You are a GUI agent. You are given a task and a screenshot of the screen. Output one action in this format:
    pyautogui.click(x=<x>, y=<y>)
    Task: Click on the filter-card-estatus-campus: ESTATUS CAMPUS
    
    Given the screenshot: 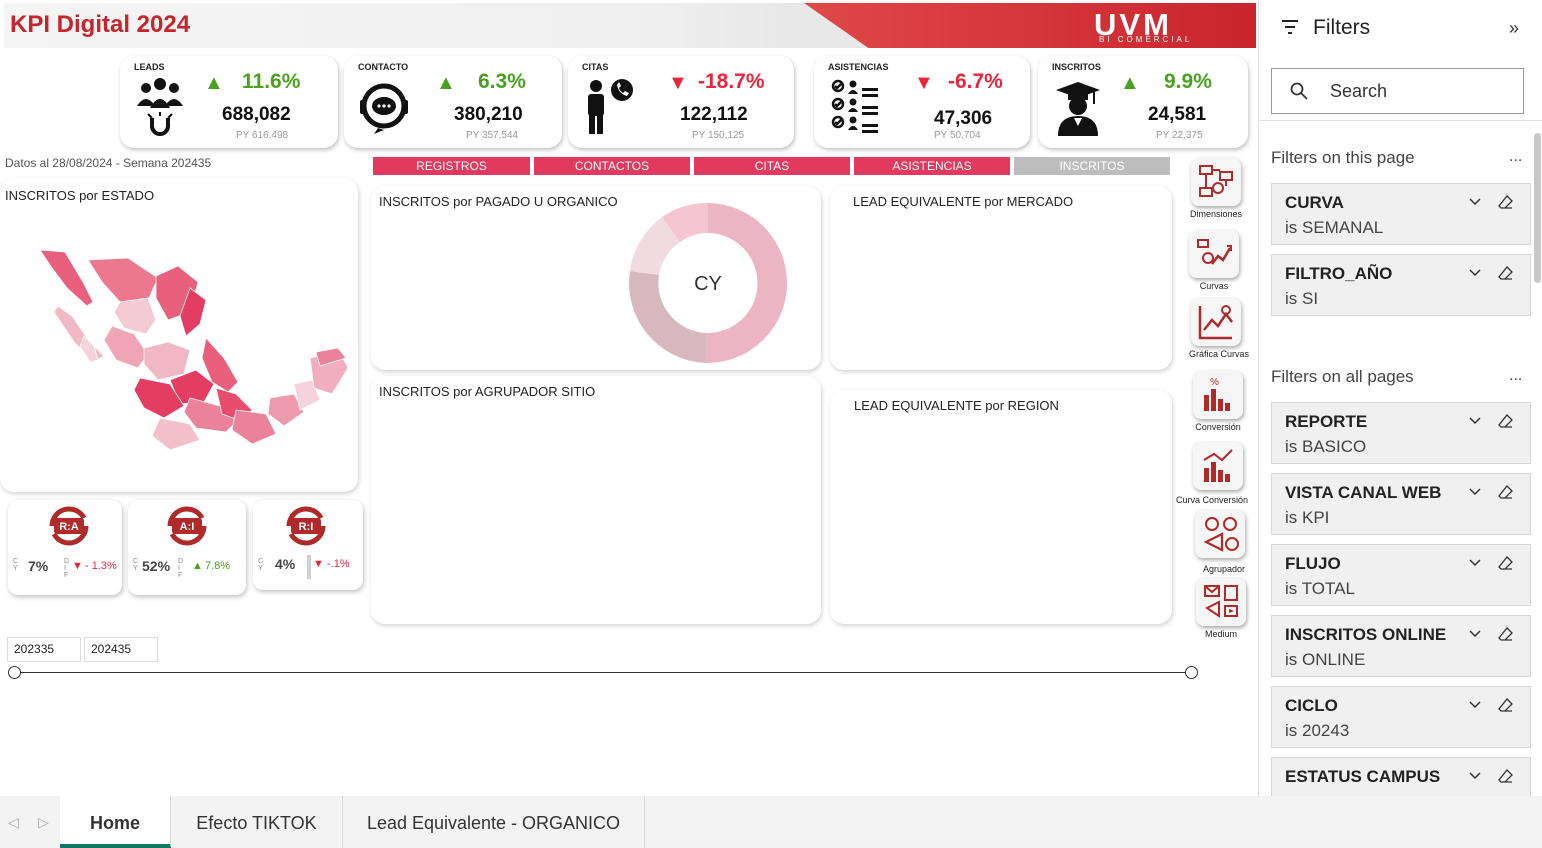 What is the action you would take?
    pyautogui.click(x=1401, y=776)
    